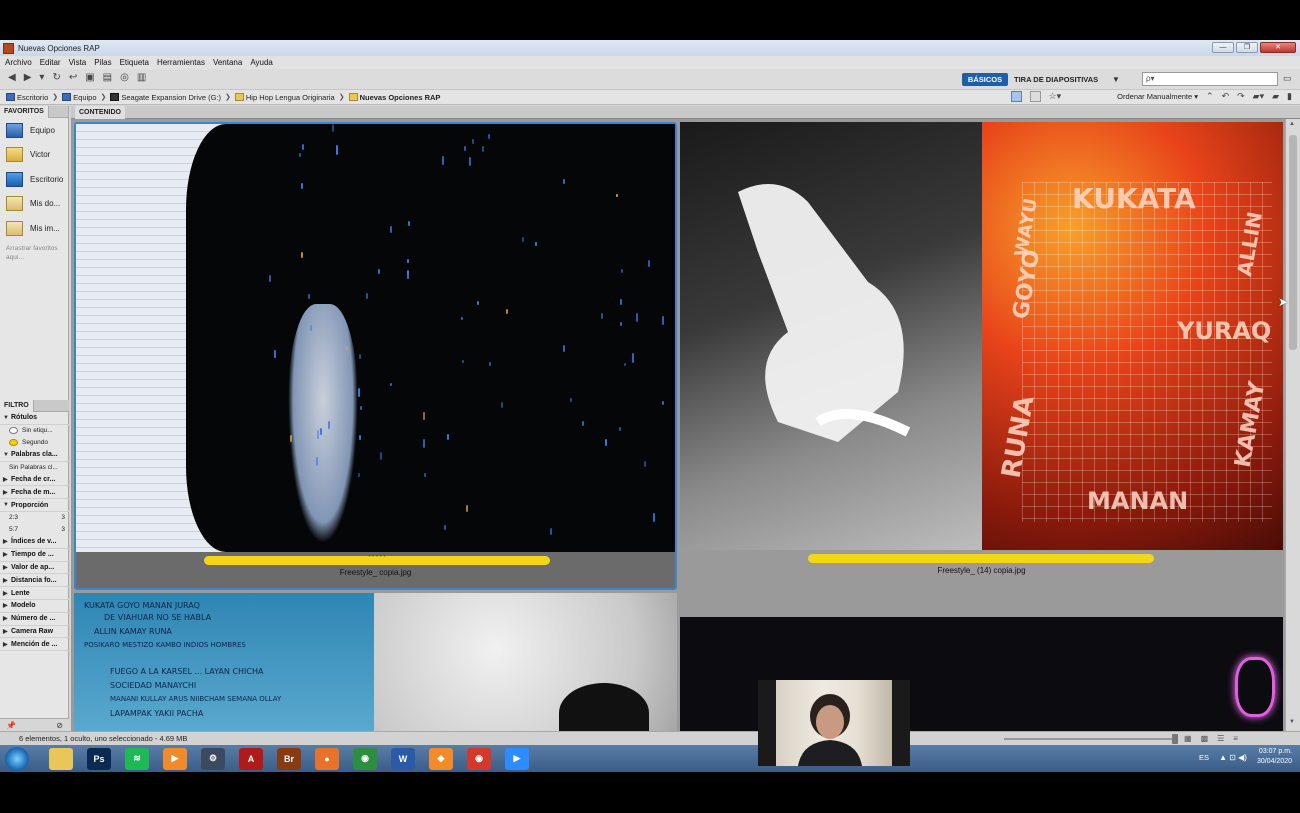  I want to click on menu-herramientas: Herramientas, so click(181, 62).